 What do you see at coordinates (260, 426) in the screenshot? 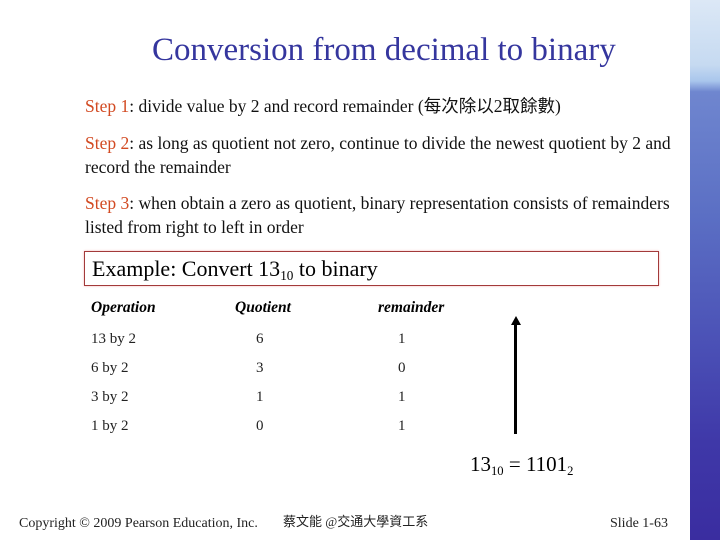
I see `cell-quotient: 0` at bounding box center [260, 426].